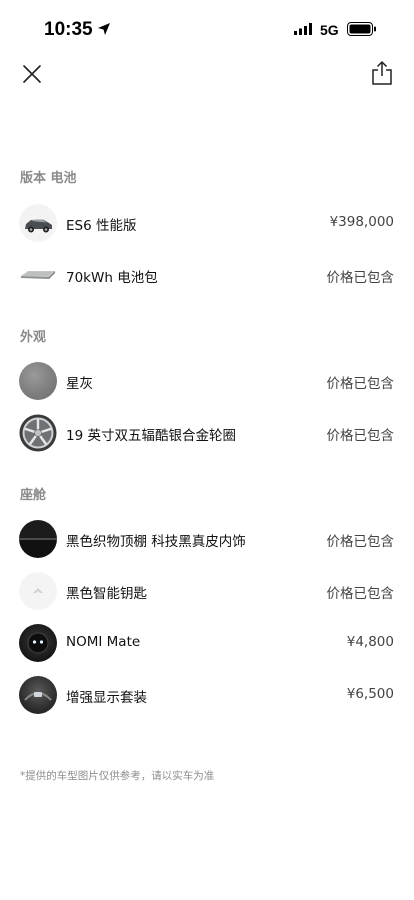 Image resolution: width=414 pixels, height=900 pixels. What do you see at coordinates (207, 695) in the screenshot?
I see `list-item: 增强显示套装 ¥6,500` at bounding box center [207, 695].